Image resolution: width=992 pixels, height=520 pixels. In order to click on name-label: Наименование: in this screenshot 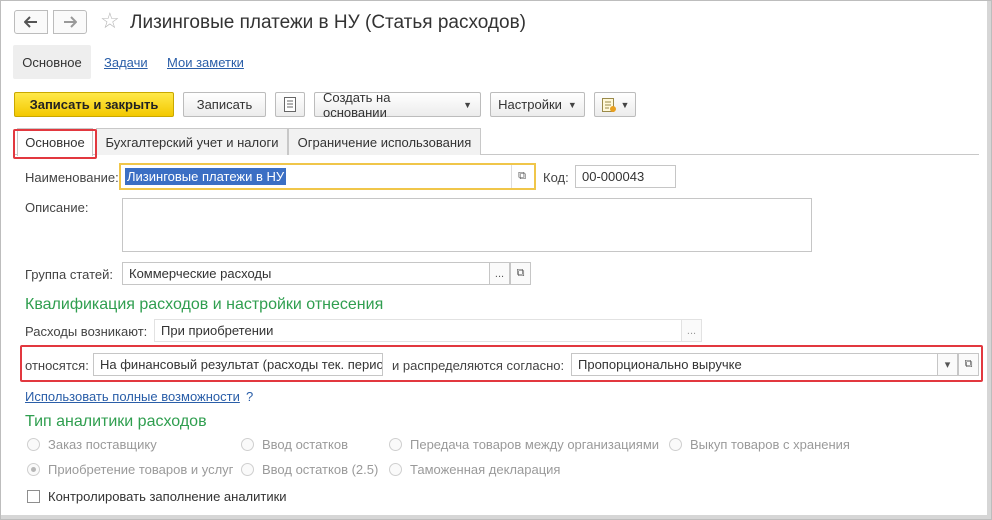, I will do `click(72, 177)`.